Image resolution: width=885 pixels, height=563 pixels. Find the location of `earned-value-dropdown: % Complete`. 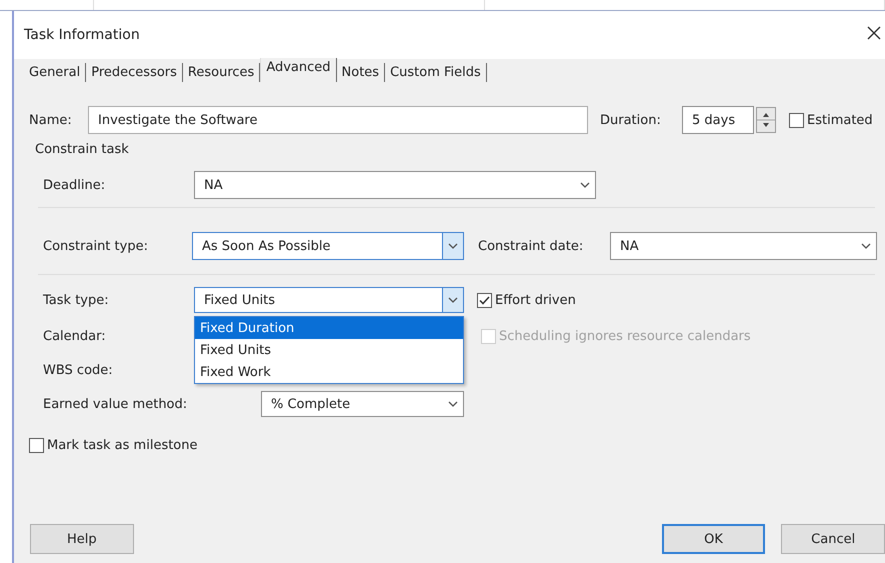

earned-value-dropdown: % Complete is located at coordinates (362, 404).